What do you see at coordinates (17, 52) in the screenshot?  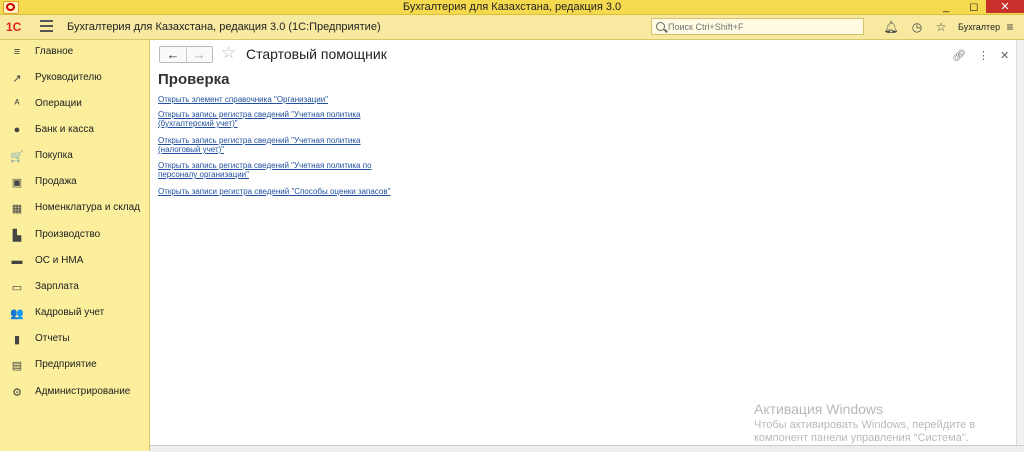 I see `menu-lines-icon: ≡` at bounding box center [17, 52].